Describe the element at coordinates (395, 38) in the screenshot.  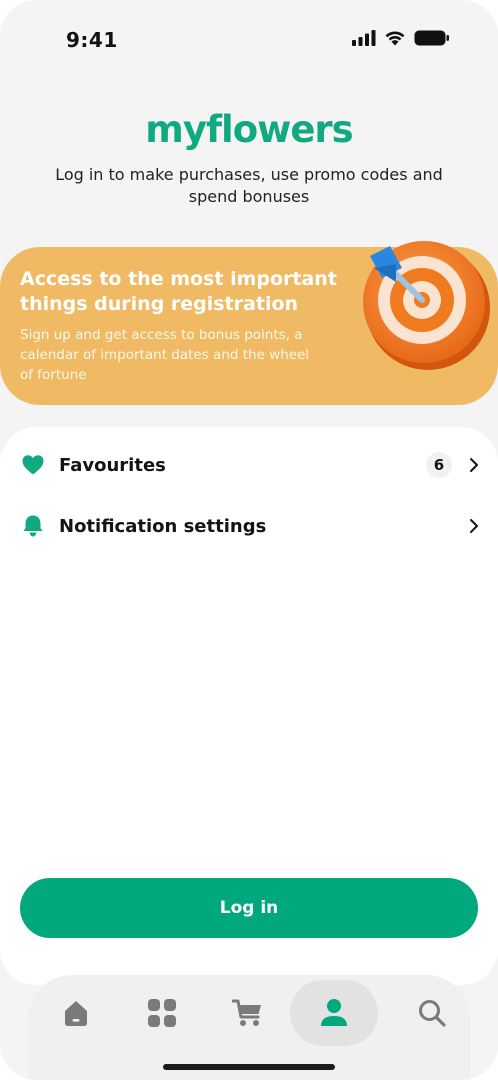
I see `wifi-icon` at that location.